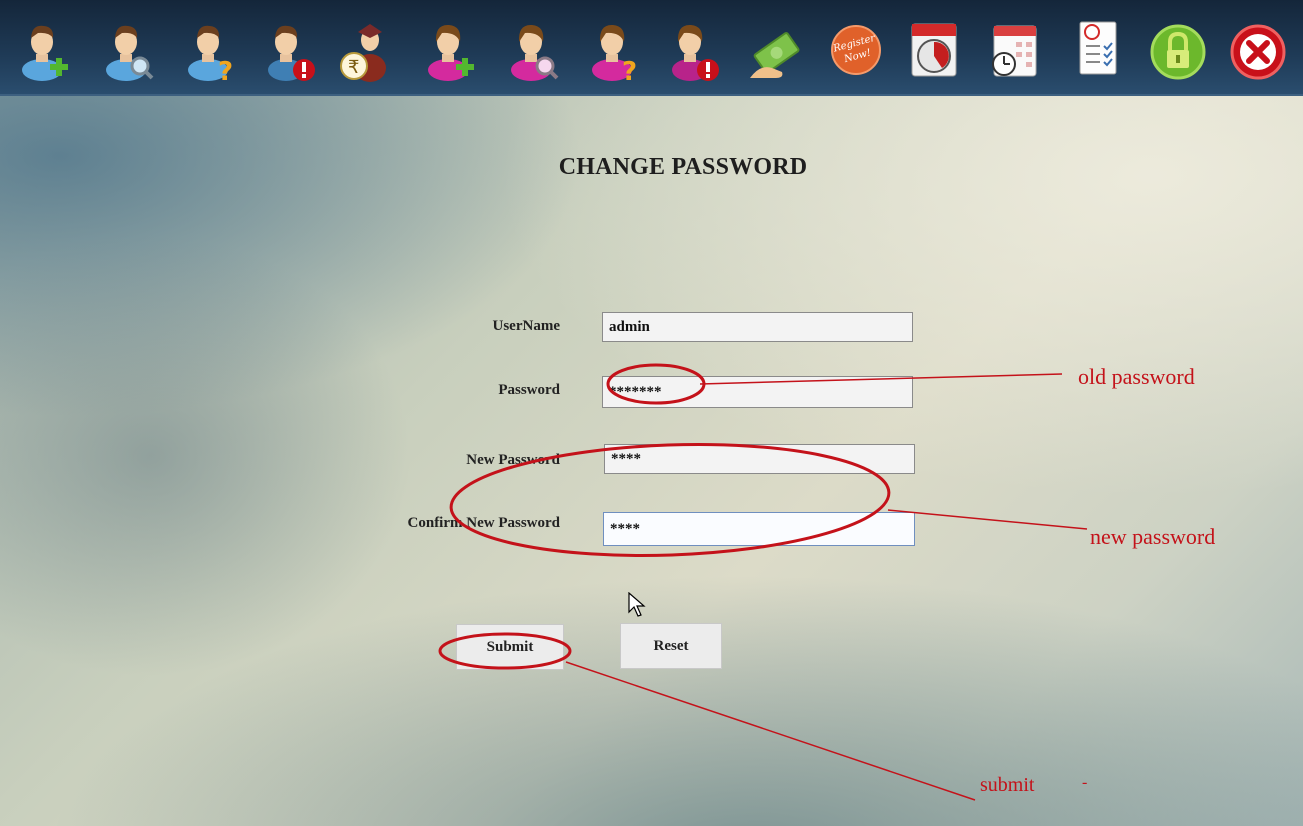 The image size is (1303, 826). Describe the element at coordinates (1136, 376) in the screenshot. I see `old-password-annotation: old password` at that location.